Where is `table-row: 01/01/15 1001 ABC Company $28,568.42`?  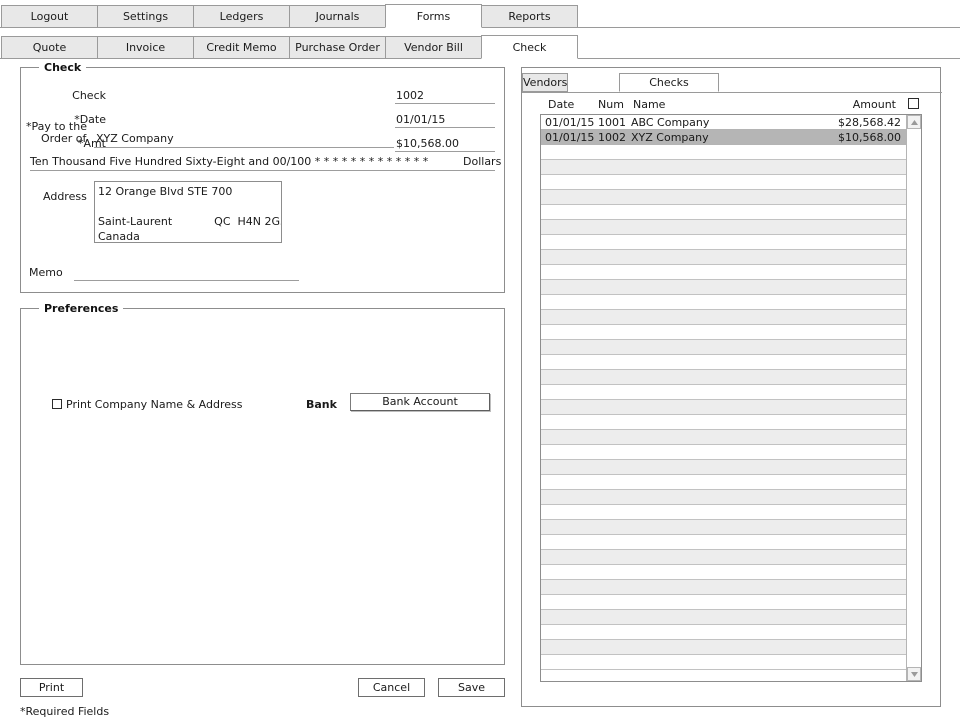
table-row: 01/01/15 1001 ABC Company $28,568.42 is located at coordinates (731, 122).